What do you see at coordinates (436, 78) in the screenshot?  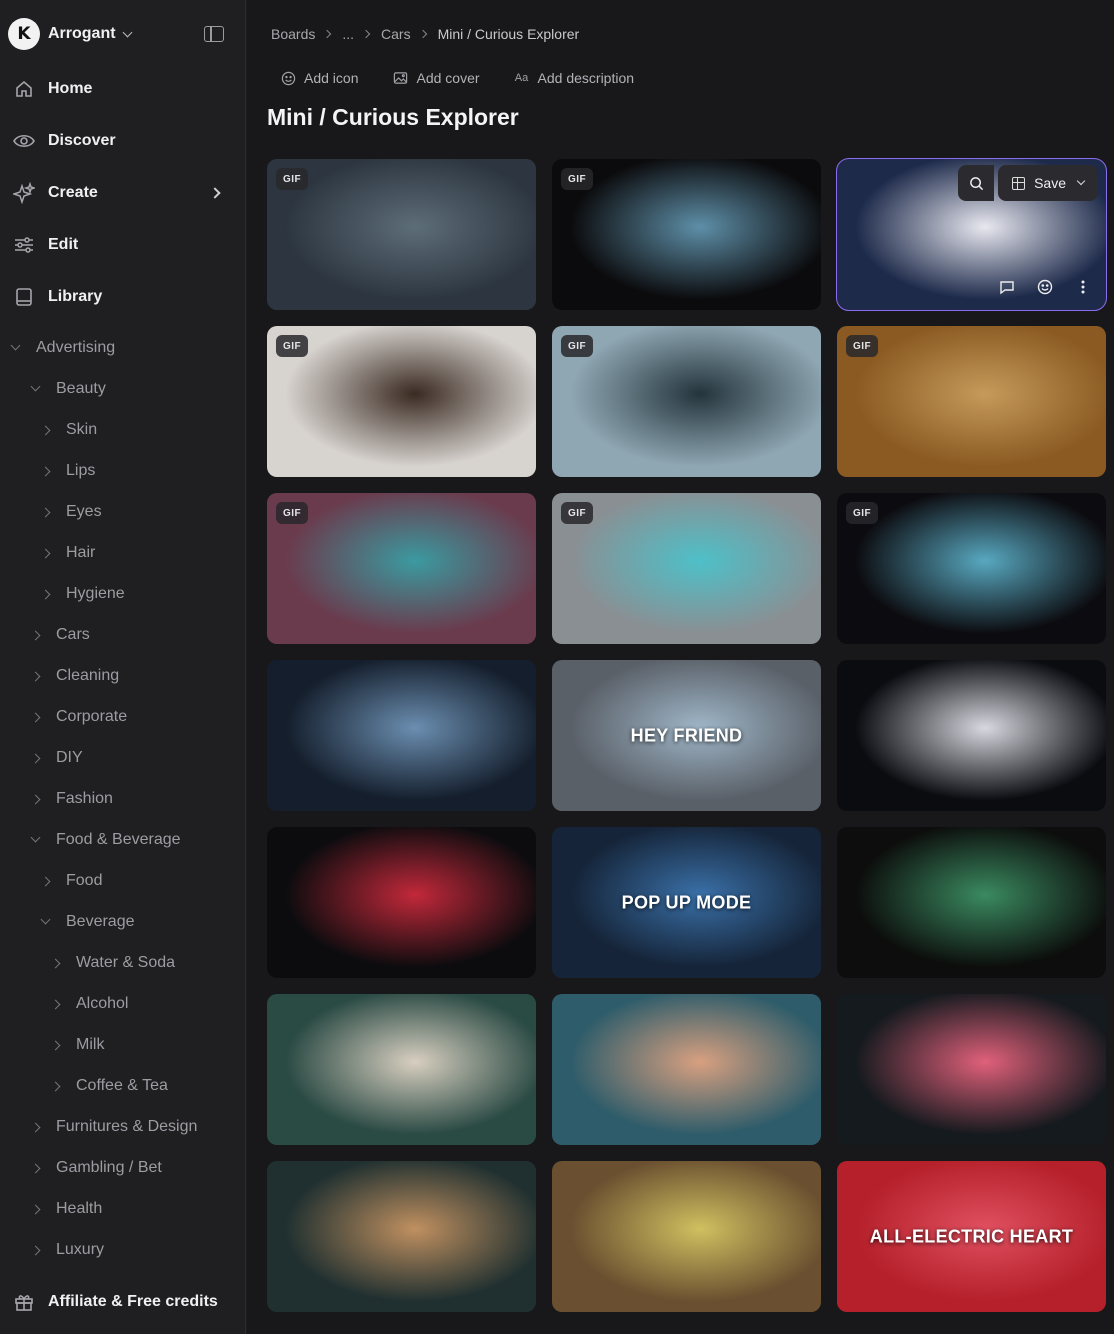 I see `add-cover-button: Add cover` at bounding box center [436, 78].